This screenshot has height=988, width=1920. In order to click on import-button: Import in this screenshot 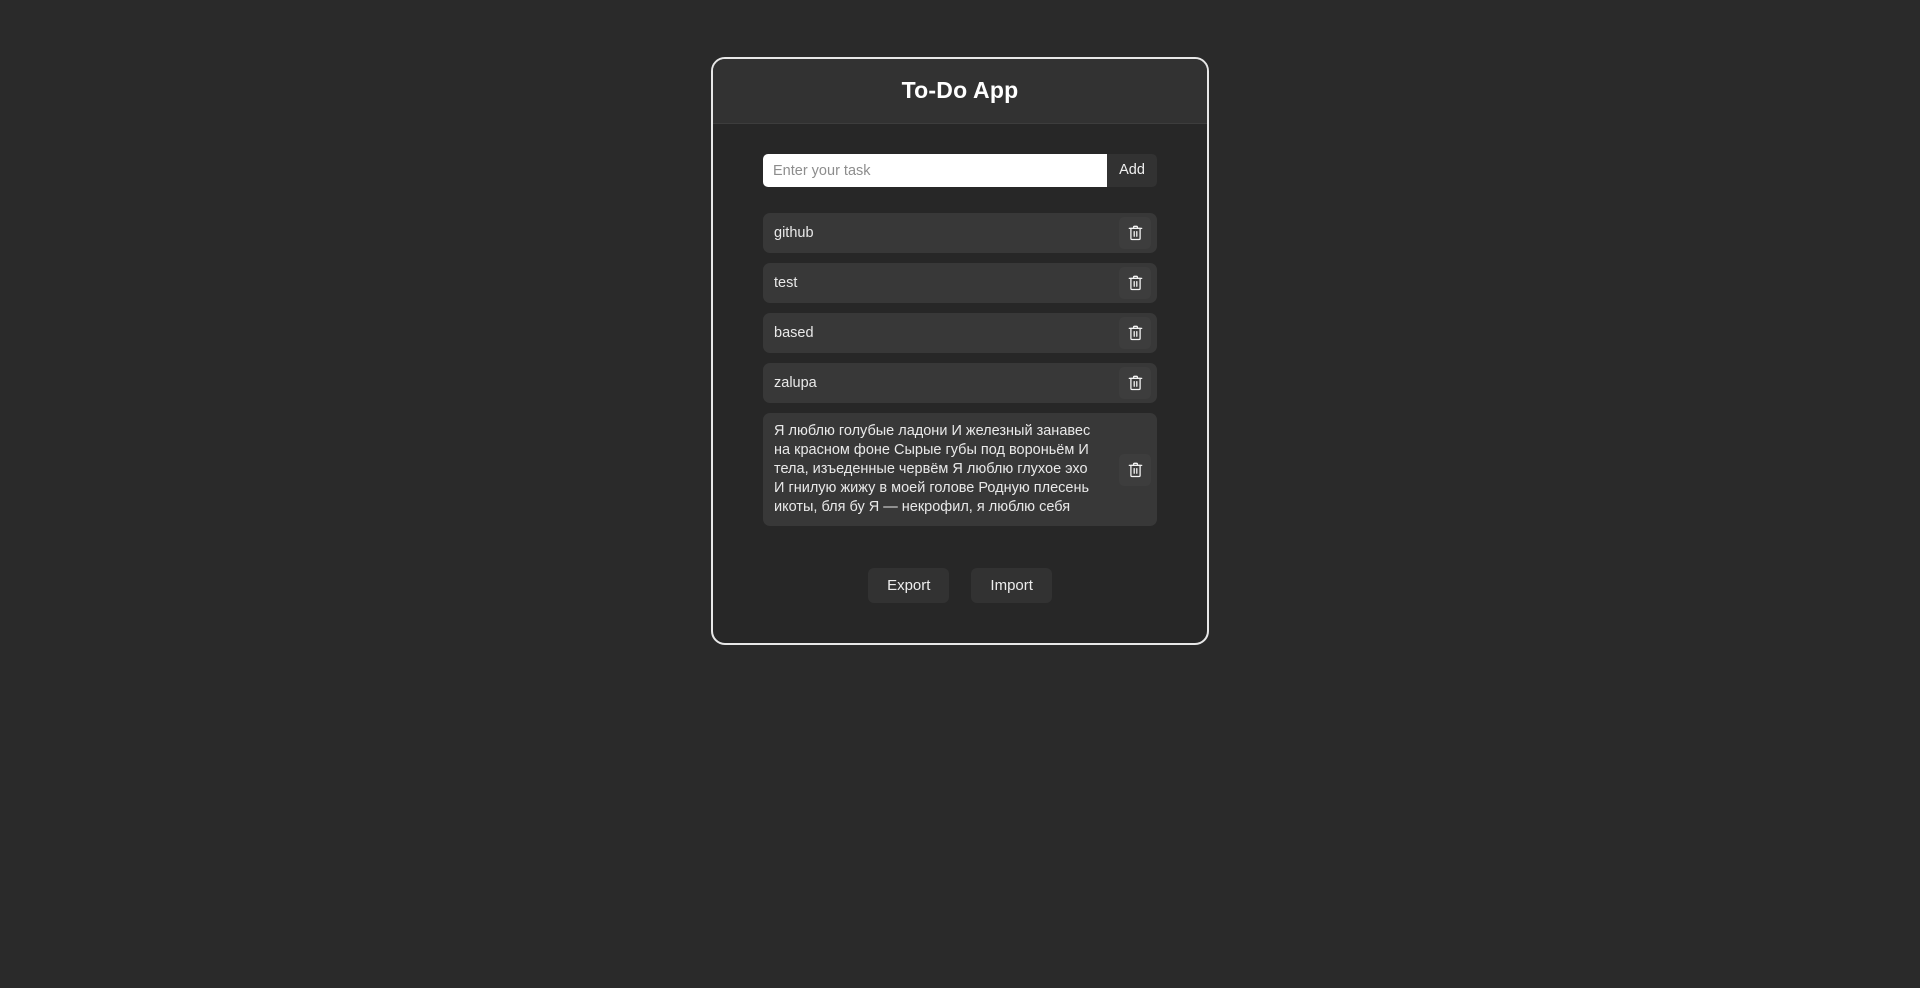, I will do `click(1011, 585)`.